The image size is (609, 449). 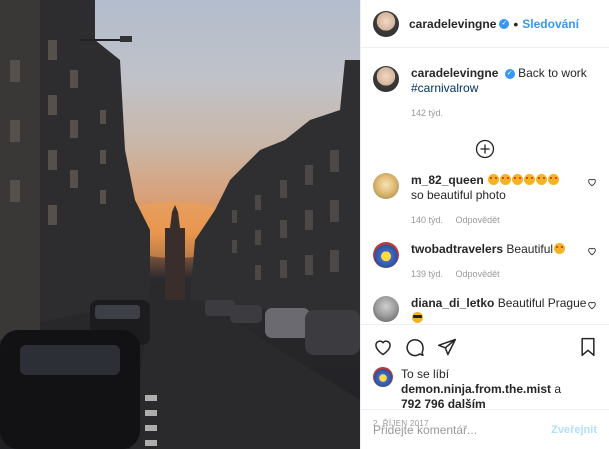 I want to click on post-comment-button: Zveřejnit, so click(x=574, y=430).